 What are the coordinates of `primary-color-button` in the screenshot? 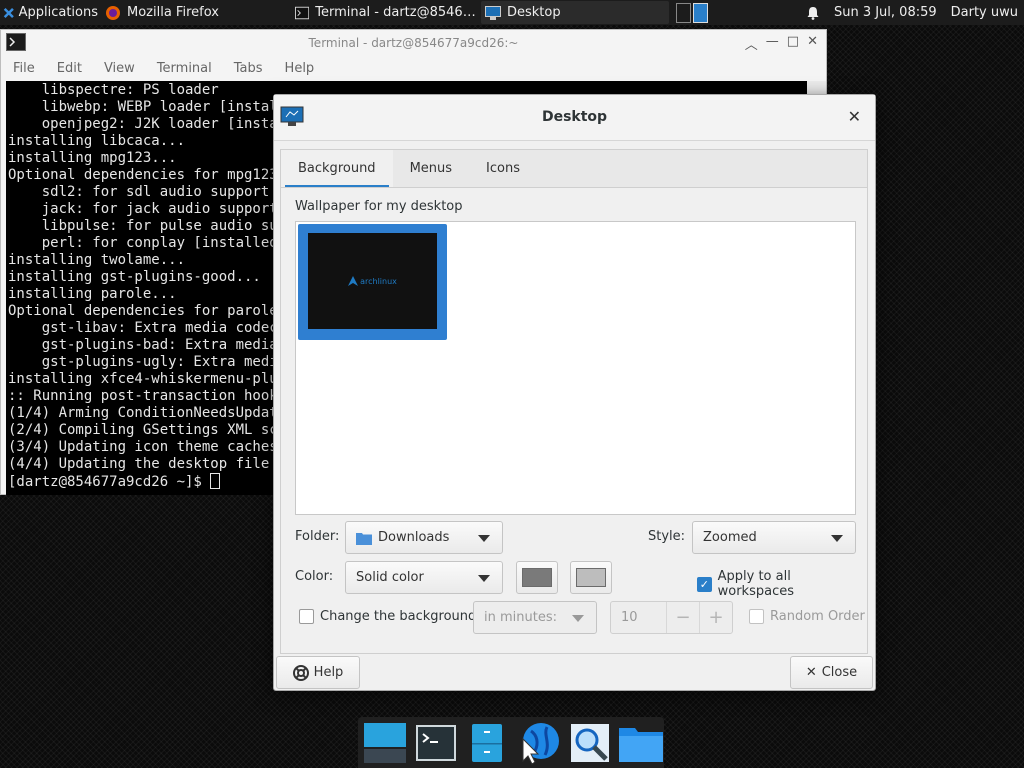 It's located at (537, 577).